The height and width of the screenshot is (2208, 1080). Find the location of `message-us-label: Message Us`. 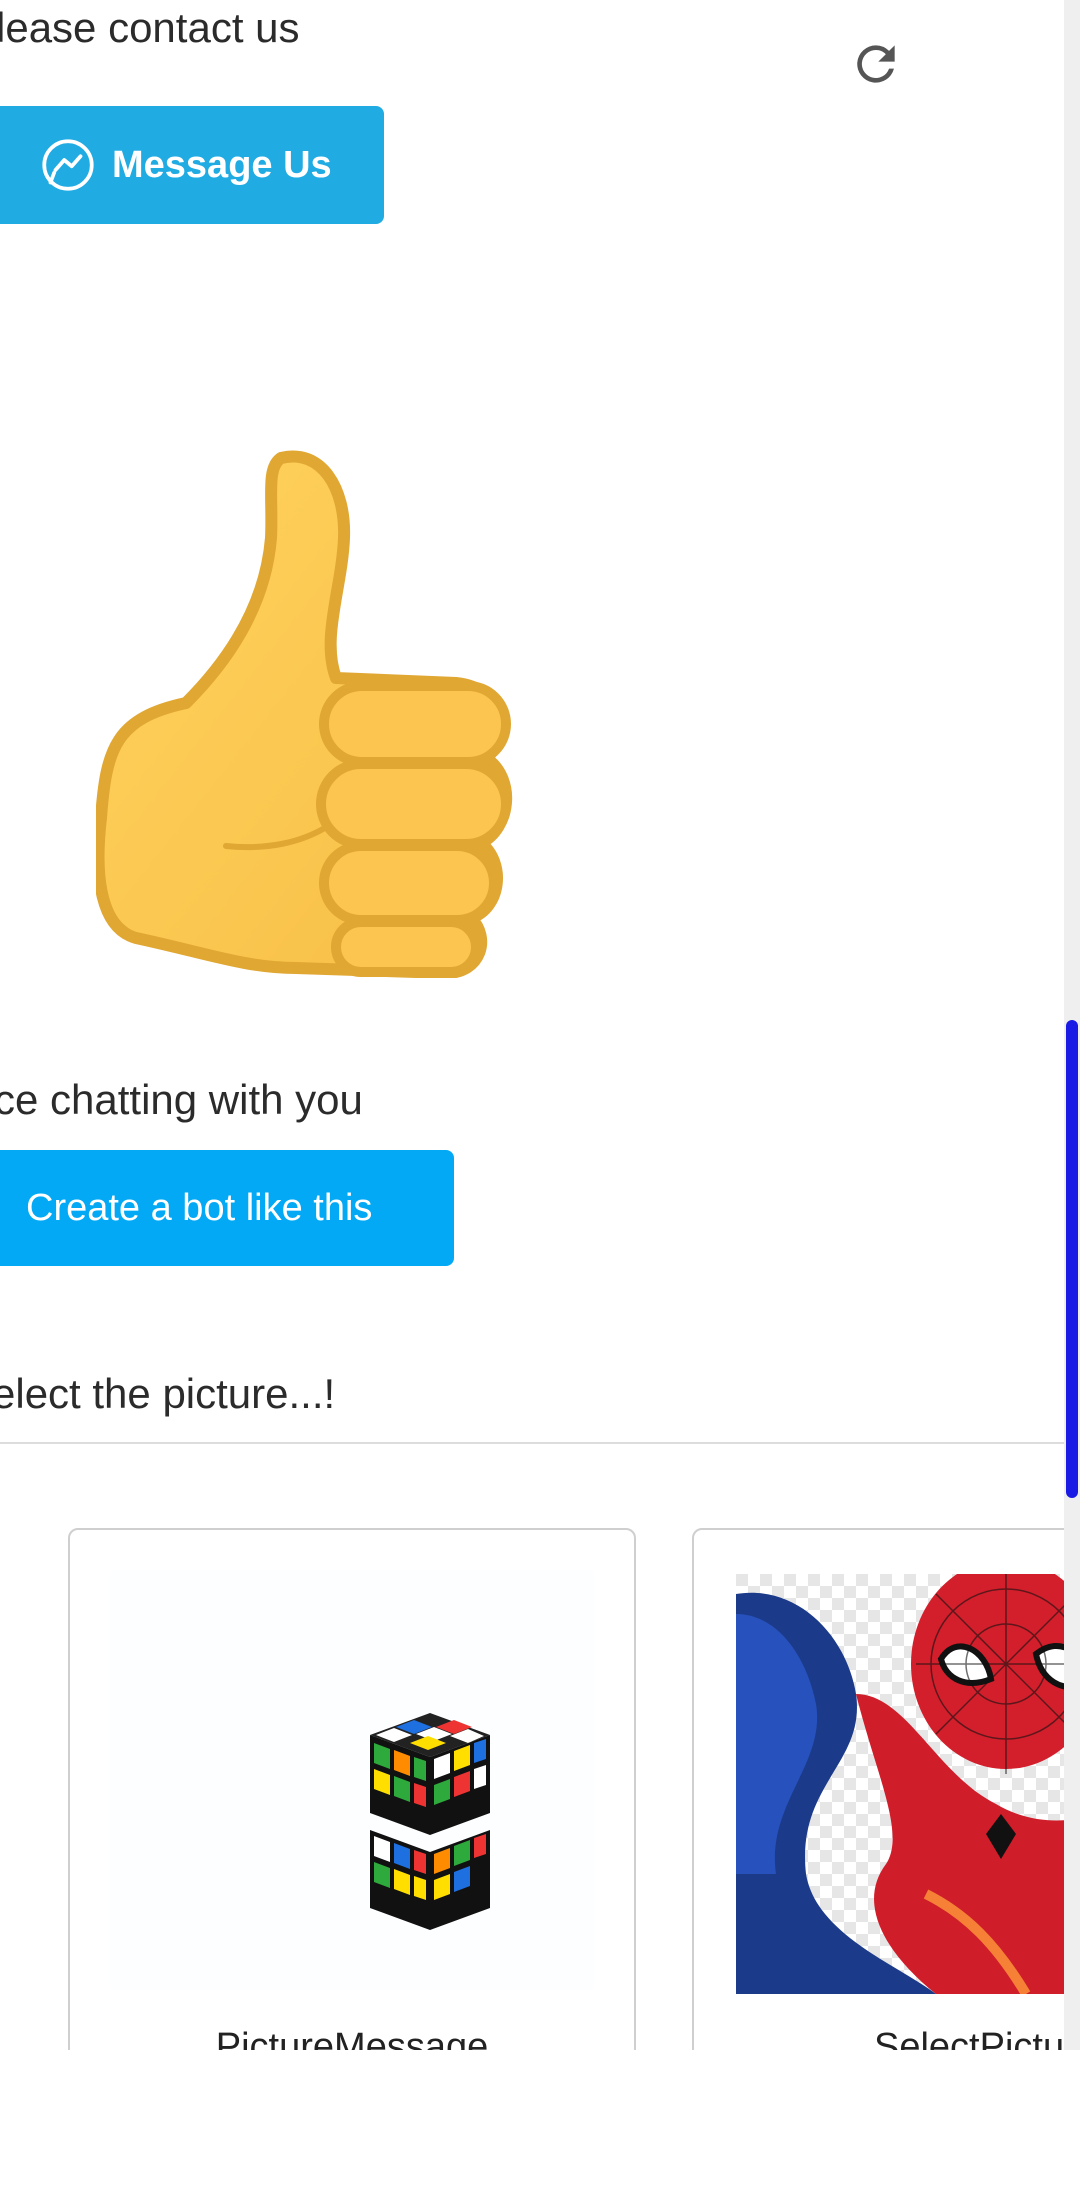

message-us-label: Message Us is located at coordinates (222, 164).